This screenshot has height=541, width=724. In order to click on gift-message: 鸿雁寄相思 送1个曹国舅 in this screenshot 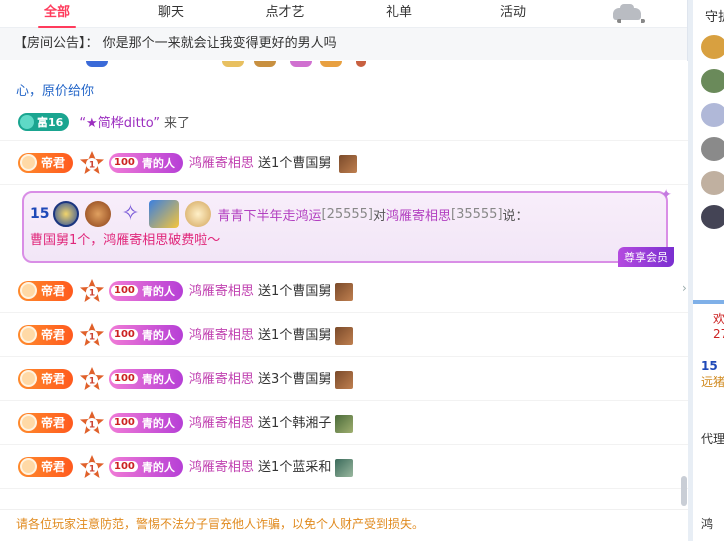, I will do `click(271, 290)`.